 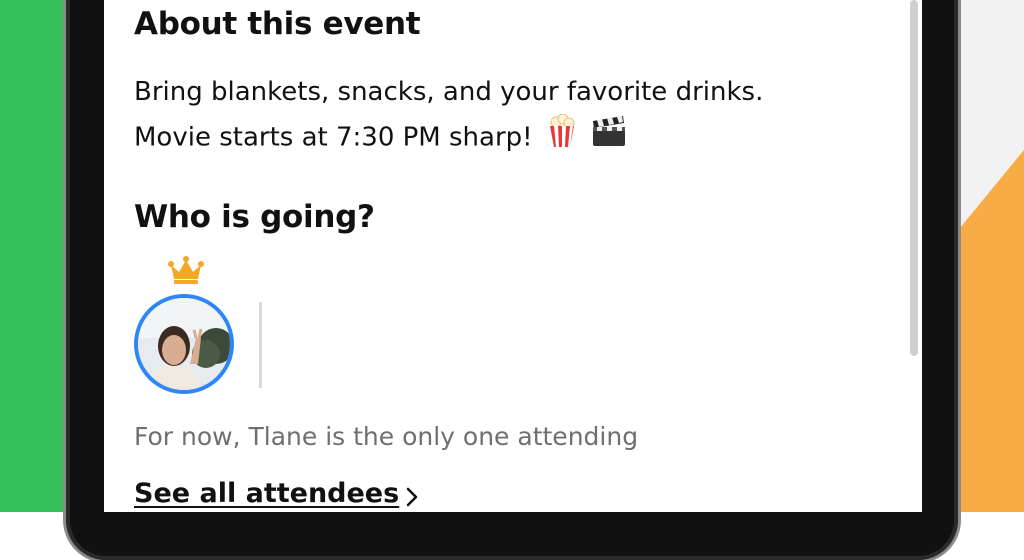 What do you see at coordinates (609, 138) in the screenshot?
I see `clapper-board-icon` at bounding box center [609, 138].